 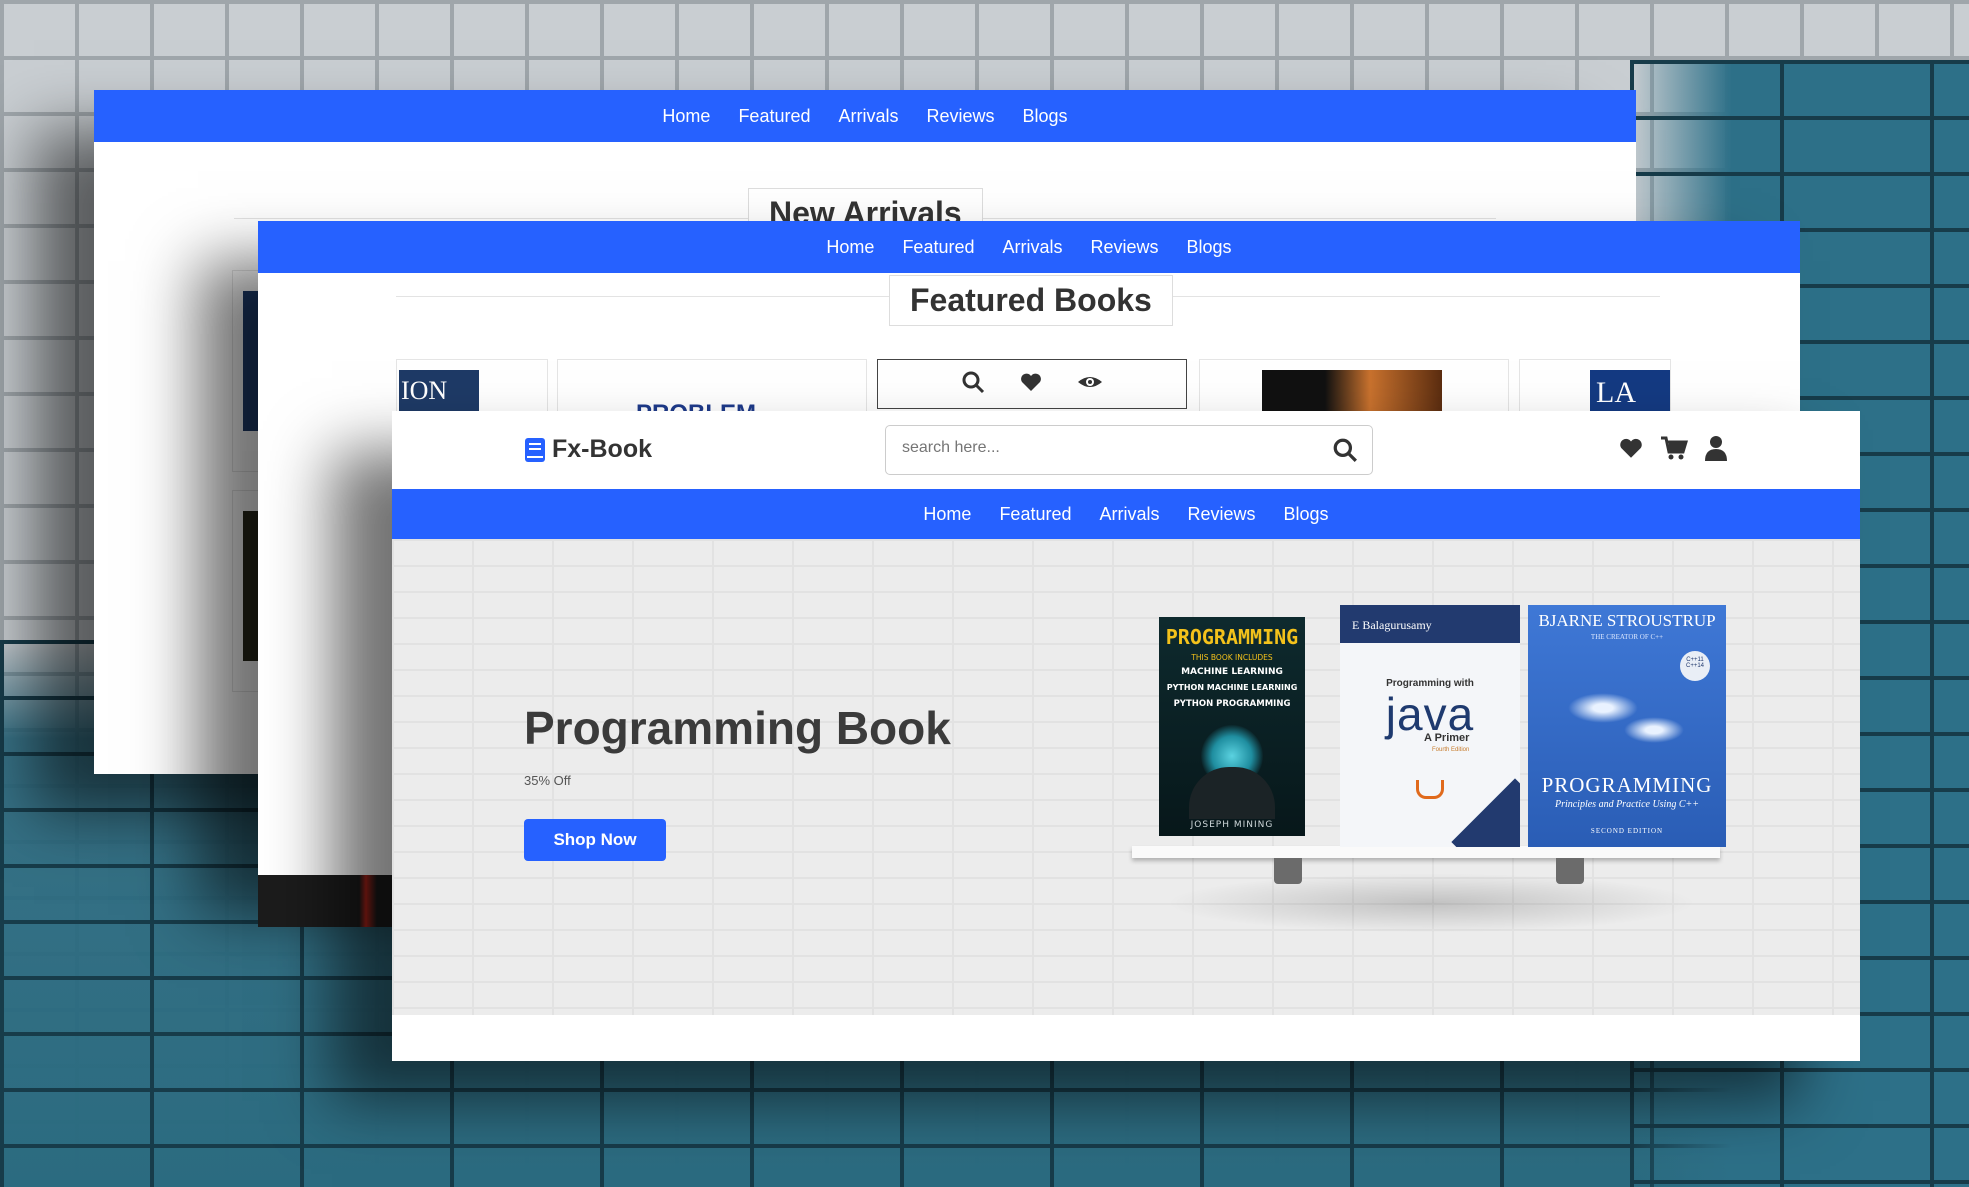 What do you see at coordinates (1616, 392) in the screenshot?
I see `cover-snippet: LA` at bounding box center [1616, 392].